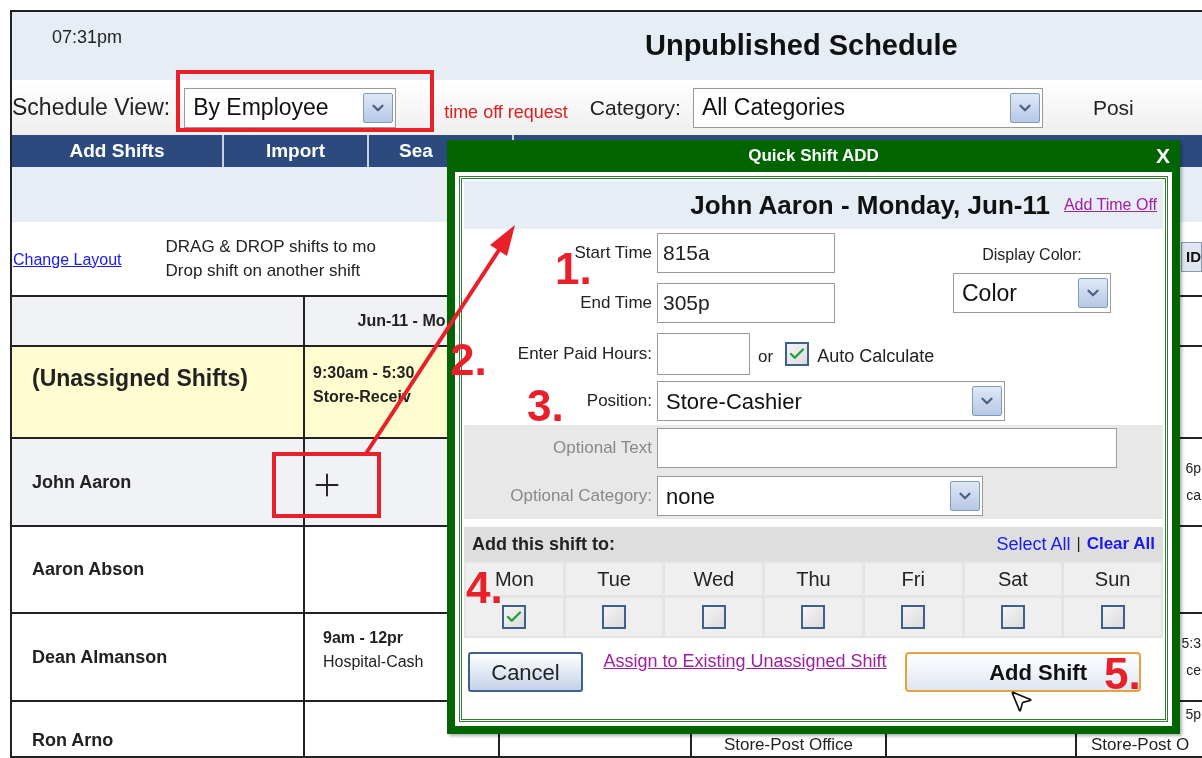 The image size is (1202, 758). Describe the element at coordinates (401, 321) in the screenshot. I see `column-header: Jun-11 - Mo` at that location.